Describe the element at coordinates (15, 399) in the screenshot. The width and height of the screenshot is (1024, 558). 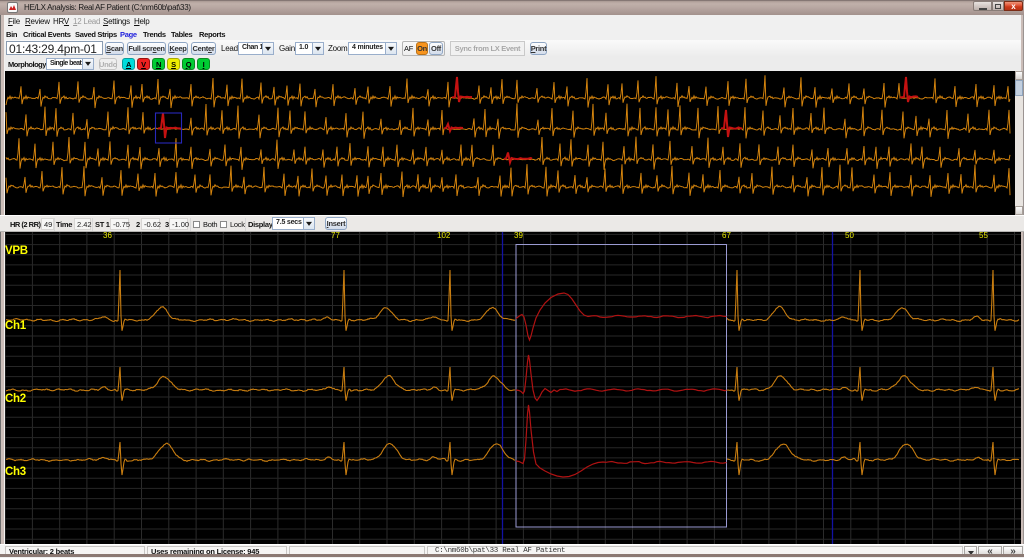
I see `svg-text: Ch2` at that location.